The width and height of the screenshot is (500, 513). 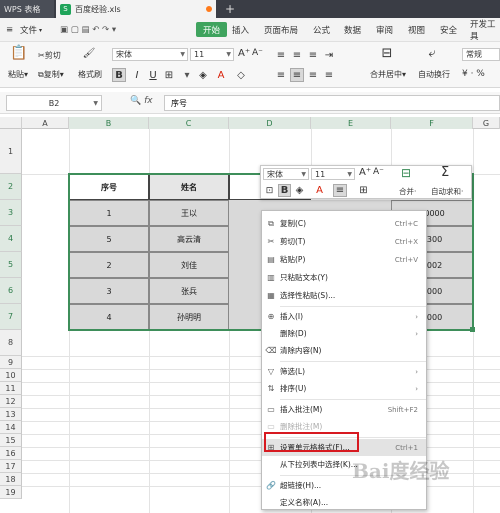 What do you see at coordinates (11, 291) in the screenshot?
I see `row-header: 6` at bounding box center [11, 291].